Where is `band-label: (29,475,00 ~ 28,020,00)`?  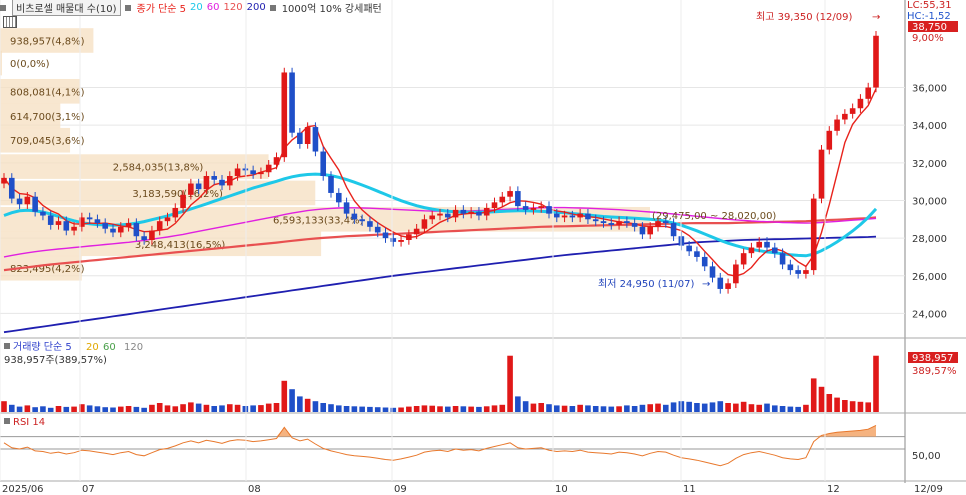 band-label: (29,475,00 ~ 28,020,00) is located at coordinates (714, 216).